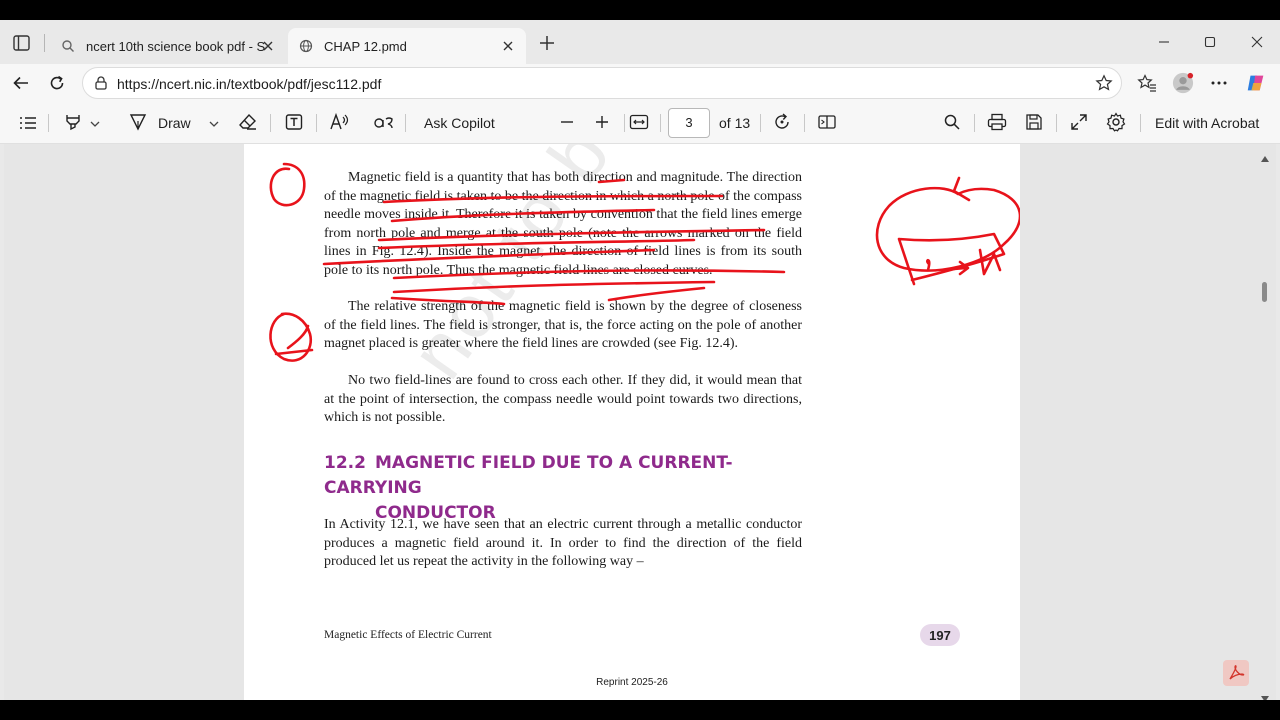 Image resolution: width=1280 pixels, height=720 pixels. What do you see at coordinates (176, 46) in the screenshot?
I see `tab-title: ncert 10th science book pdf - Sea` at bounding box center [176, 46].